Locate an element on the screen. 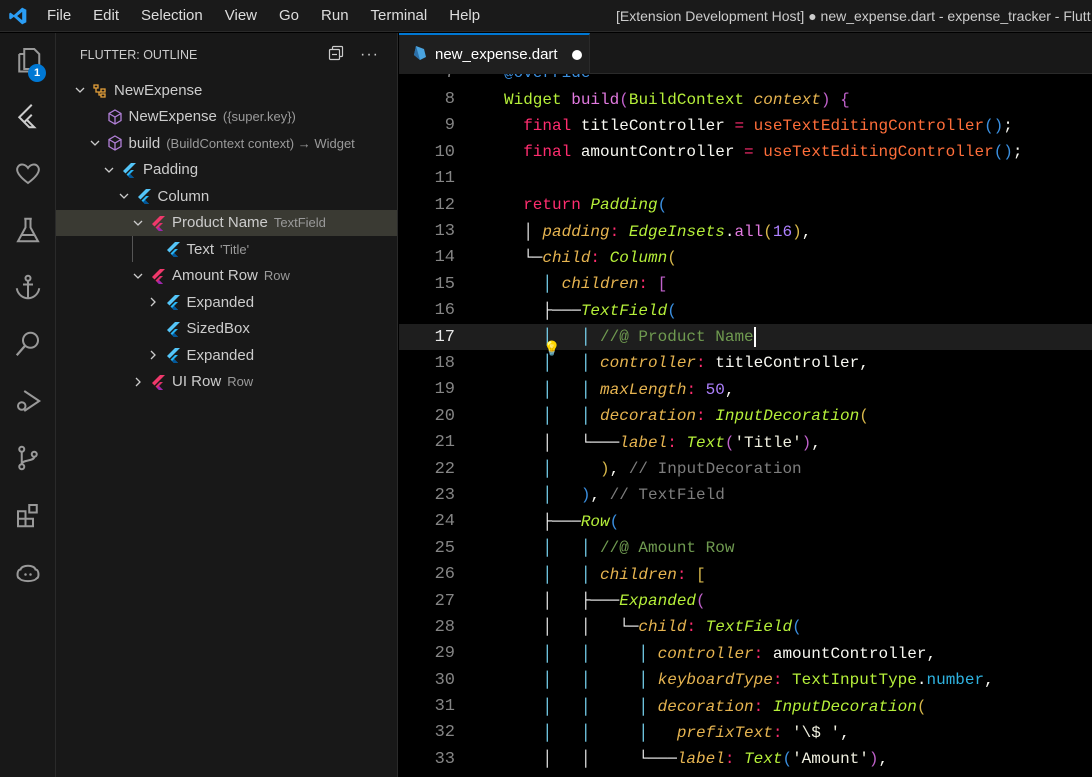 This screenshot has height=777, width=1092. menu-view: View is located at coordinates (241, 15).